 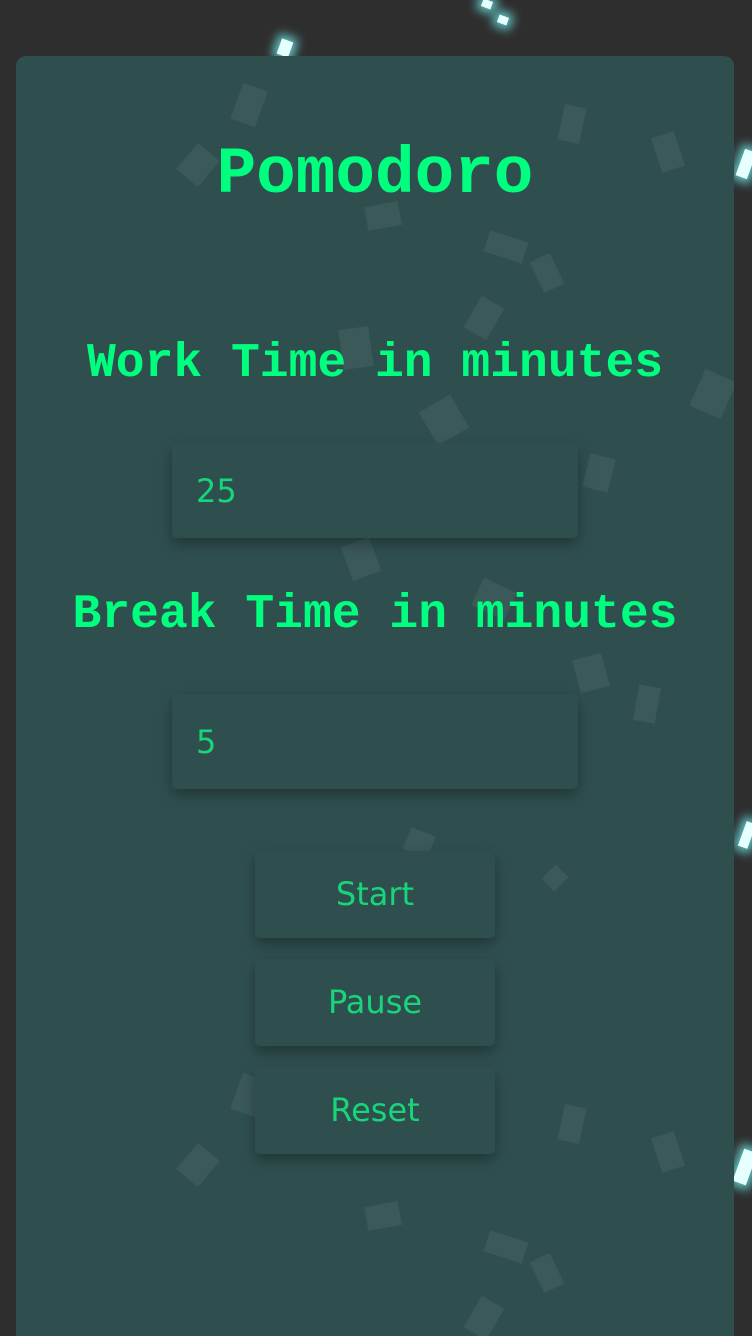 What do you see at coordinates (375, 364) in the screenshot?
I see `work-time-label: Work Time in minutes` at bounding box center [375, 364].